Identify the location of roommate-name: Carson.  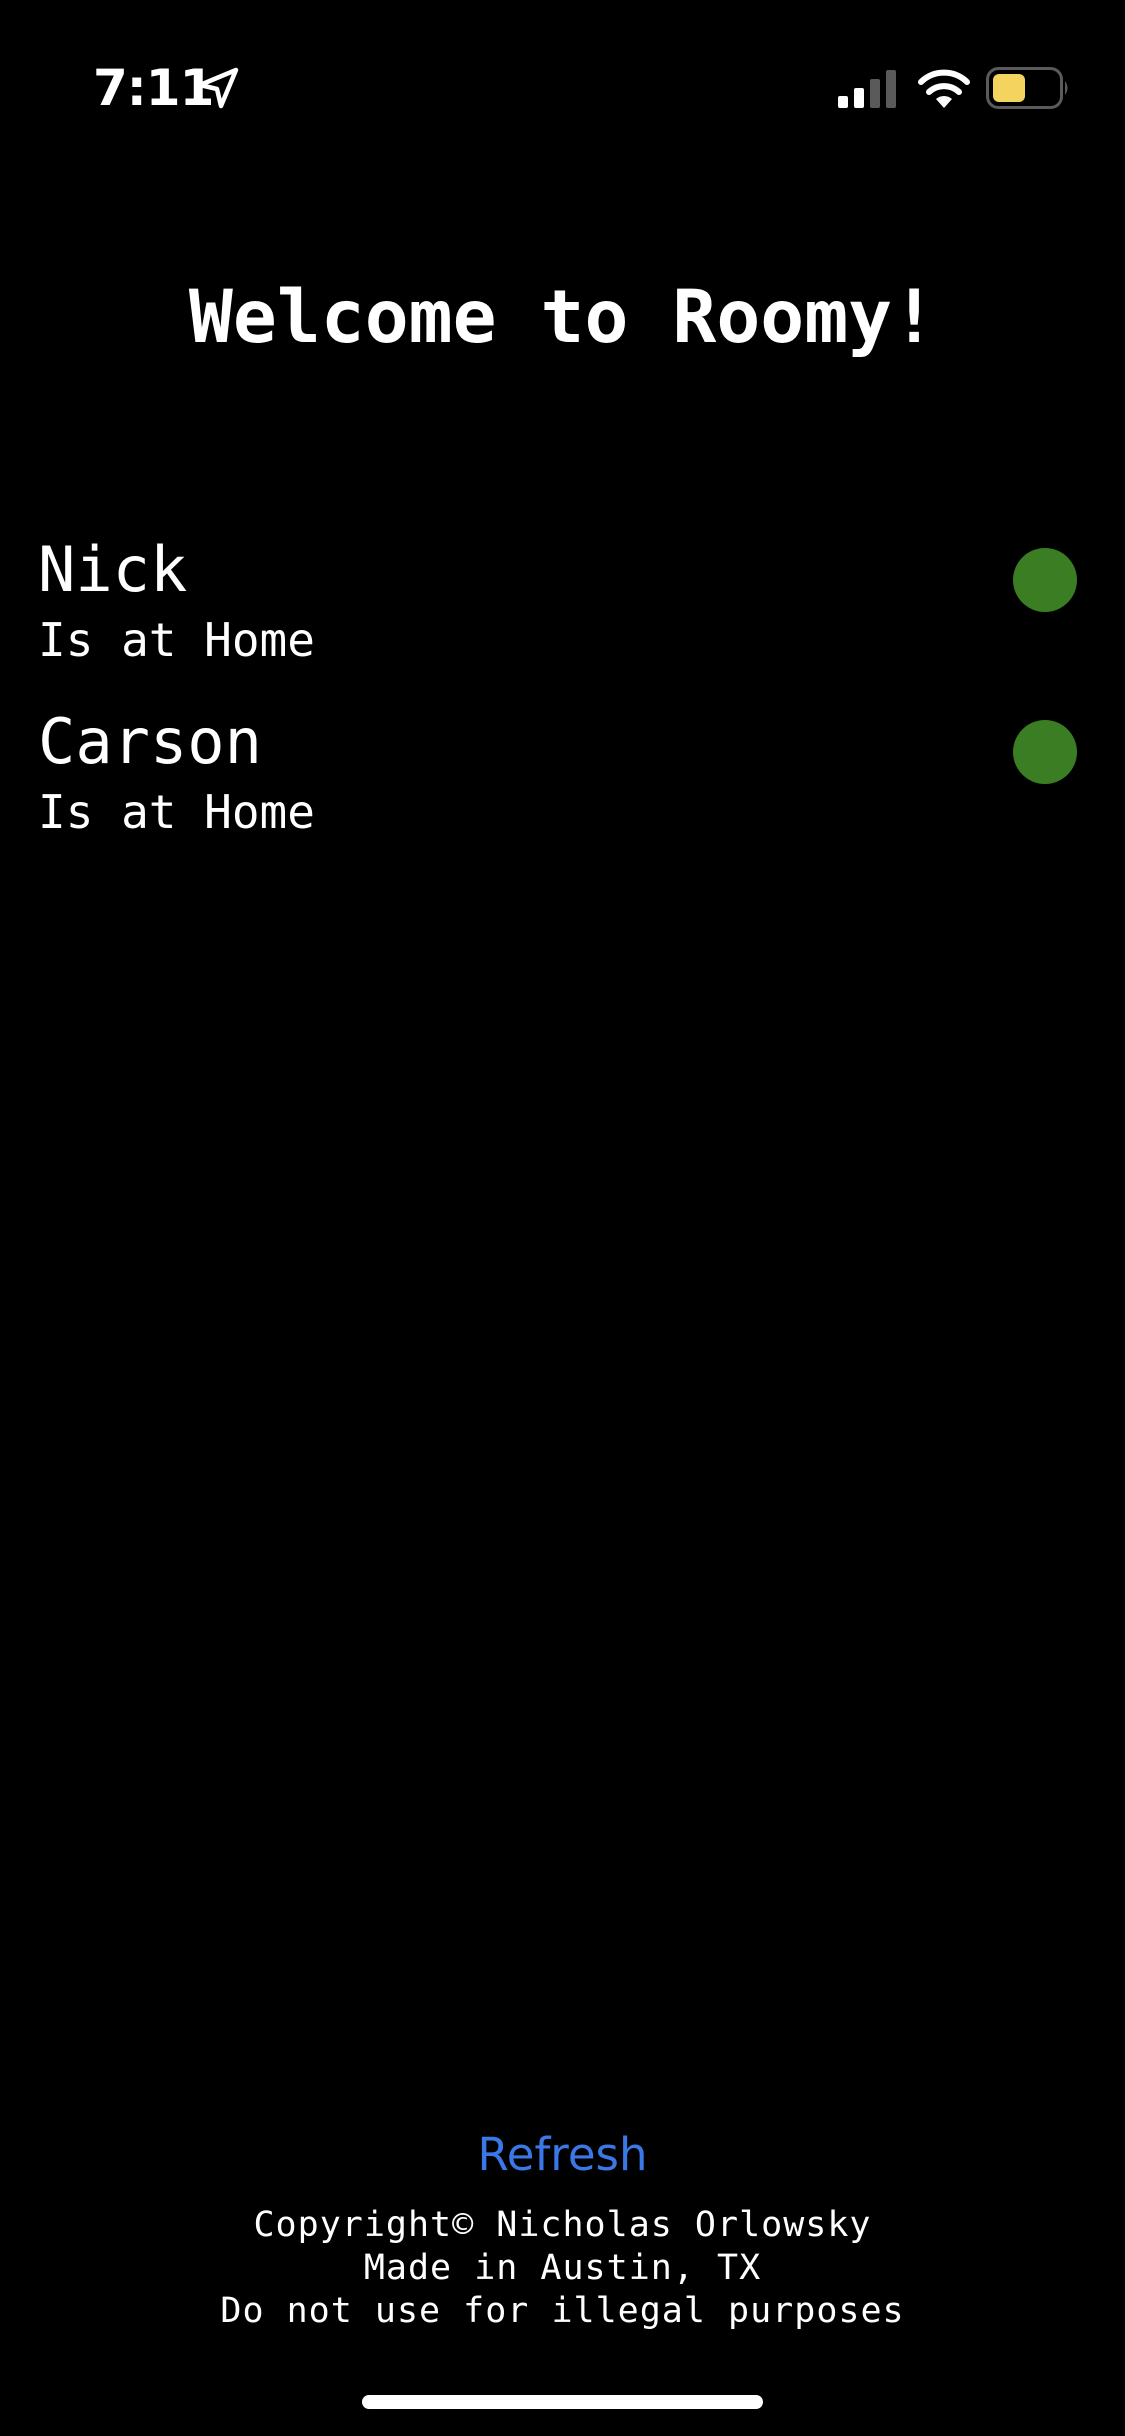
(150, 741).